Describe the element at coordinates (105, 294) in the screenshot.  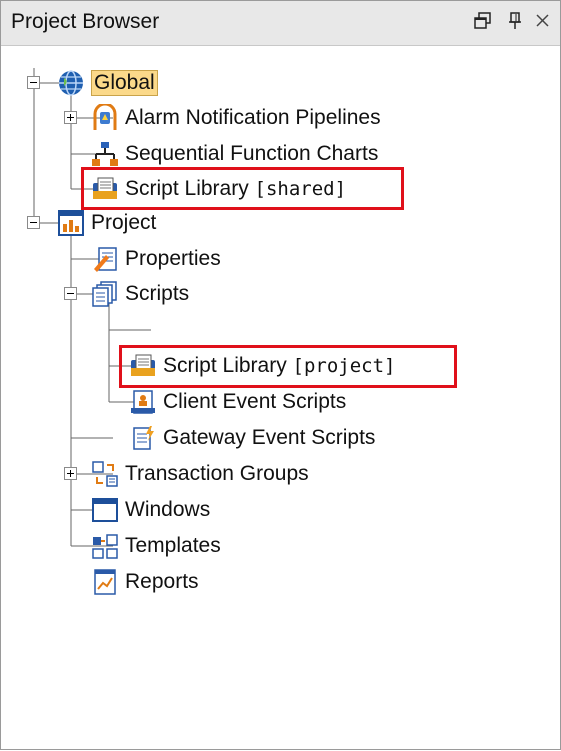
I see `scripts-icon` at that location.